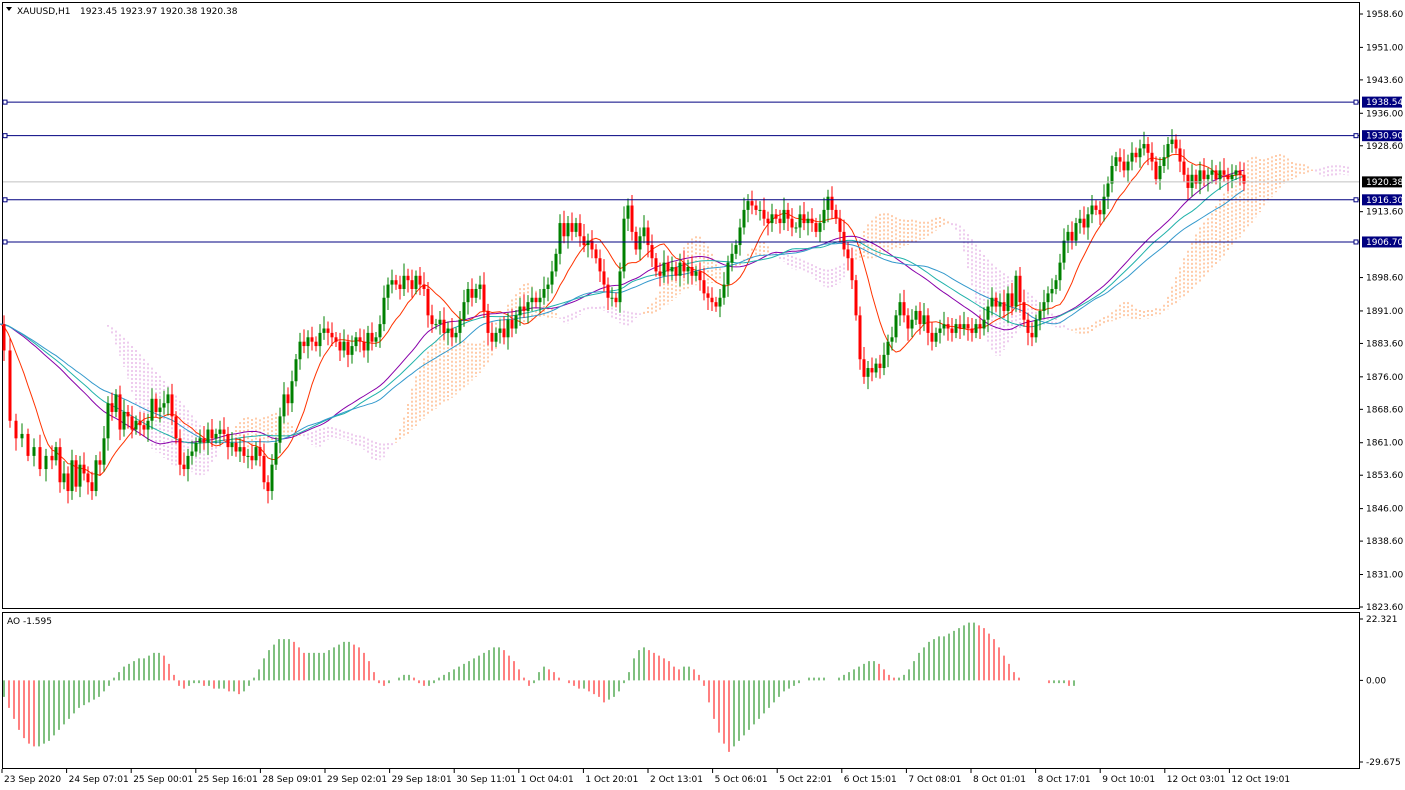  What do you see at coordinates (228, 780) in the screenshot?
I see `time-tick-label: 25 Sep 16:01` at bounding box center [228, 780].